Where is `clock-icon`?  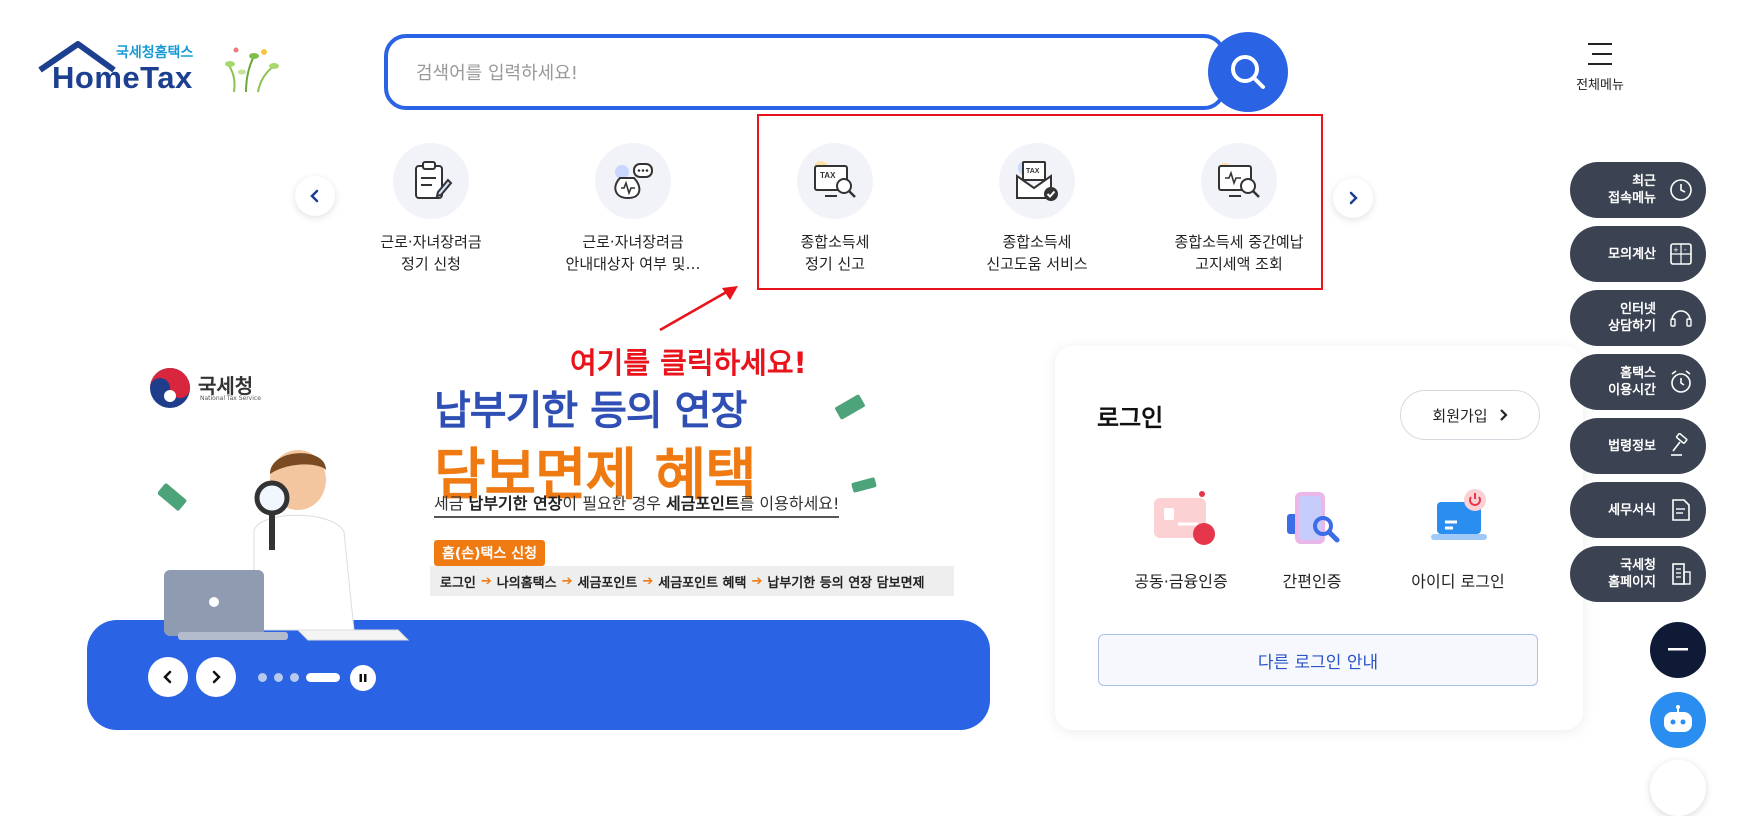
clock-icon is located at coordinates (1681, 190).